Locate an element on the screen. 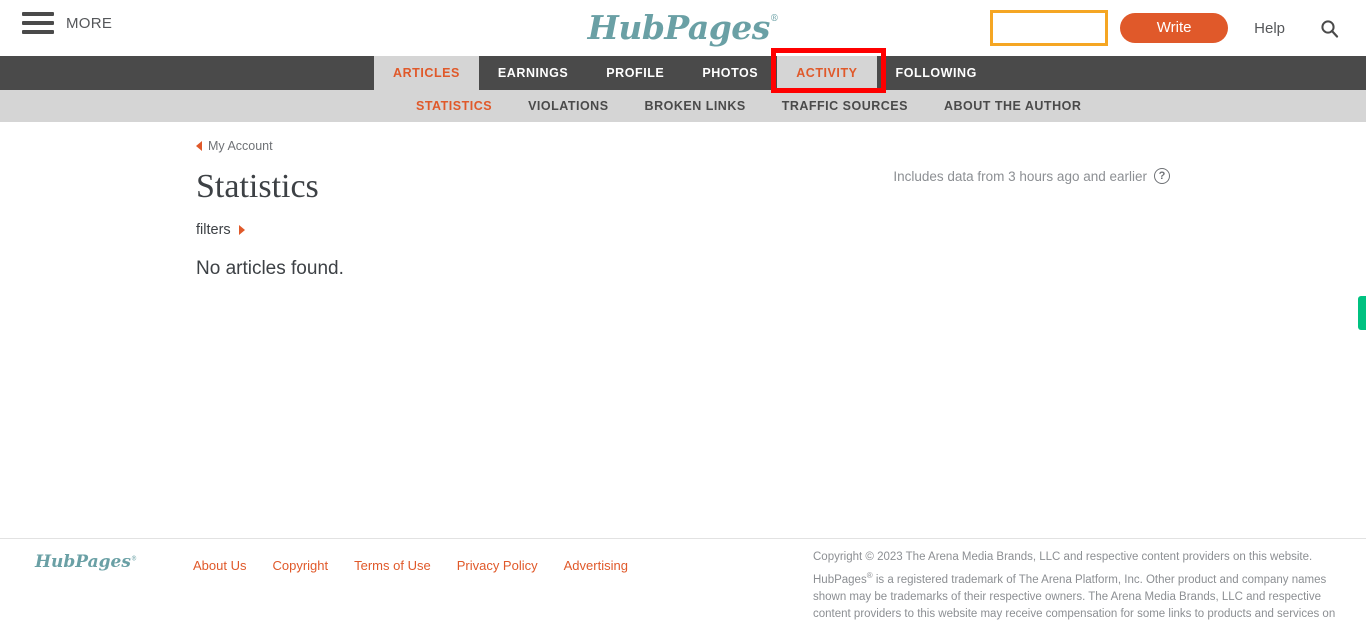  search-icon is located at coordinates (1329, 28).